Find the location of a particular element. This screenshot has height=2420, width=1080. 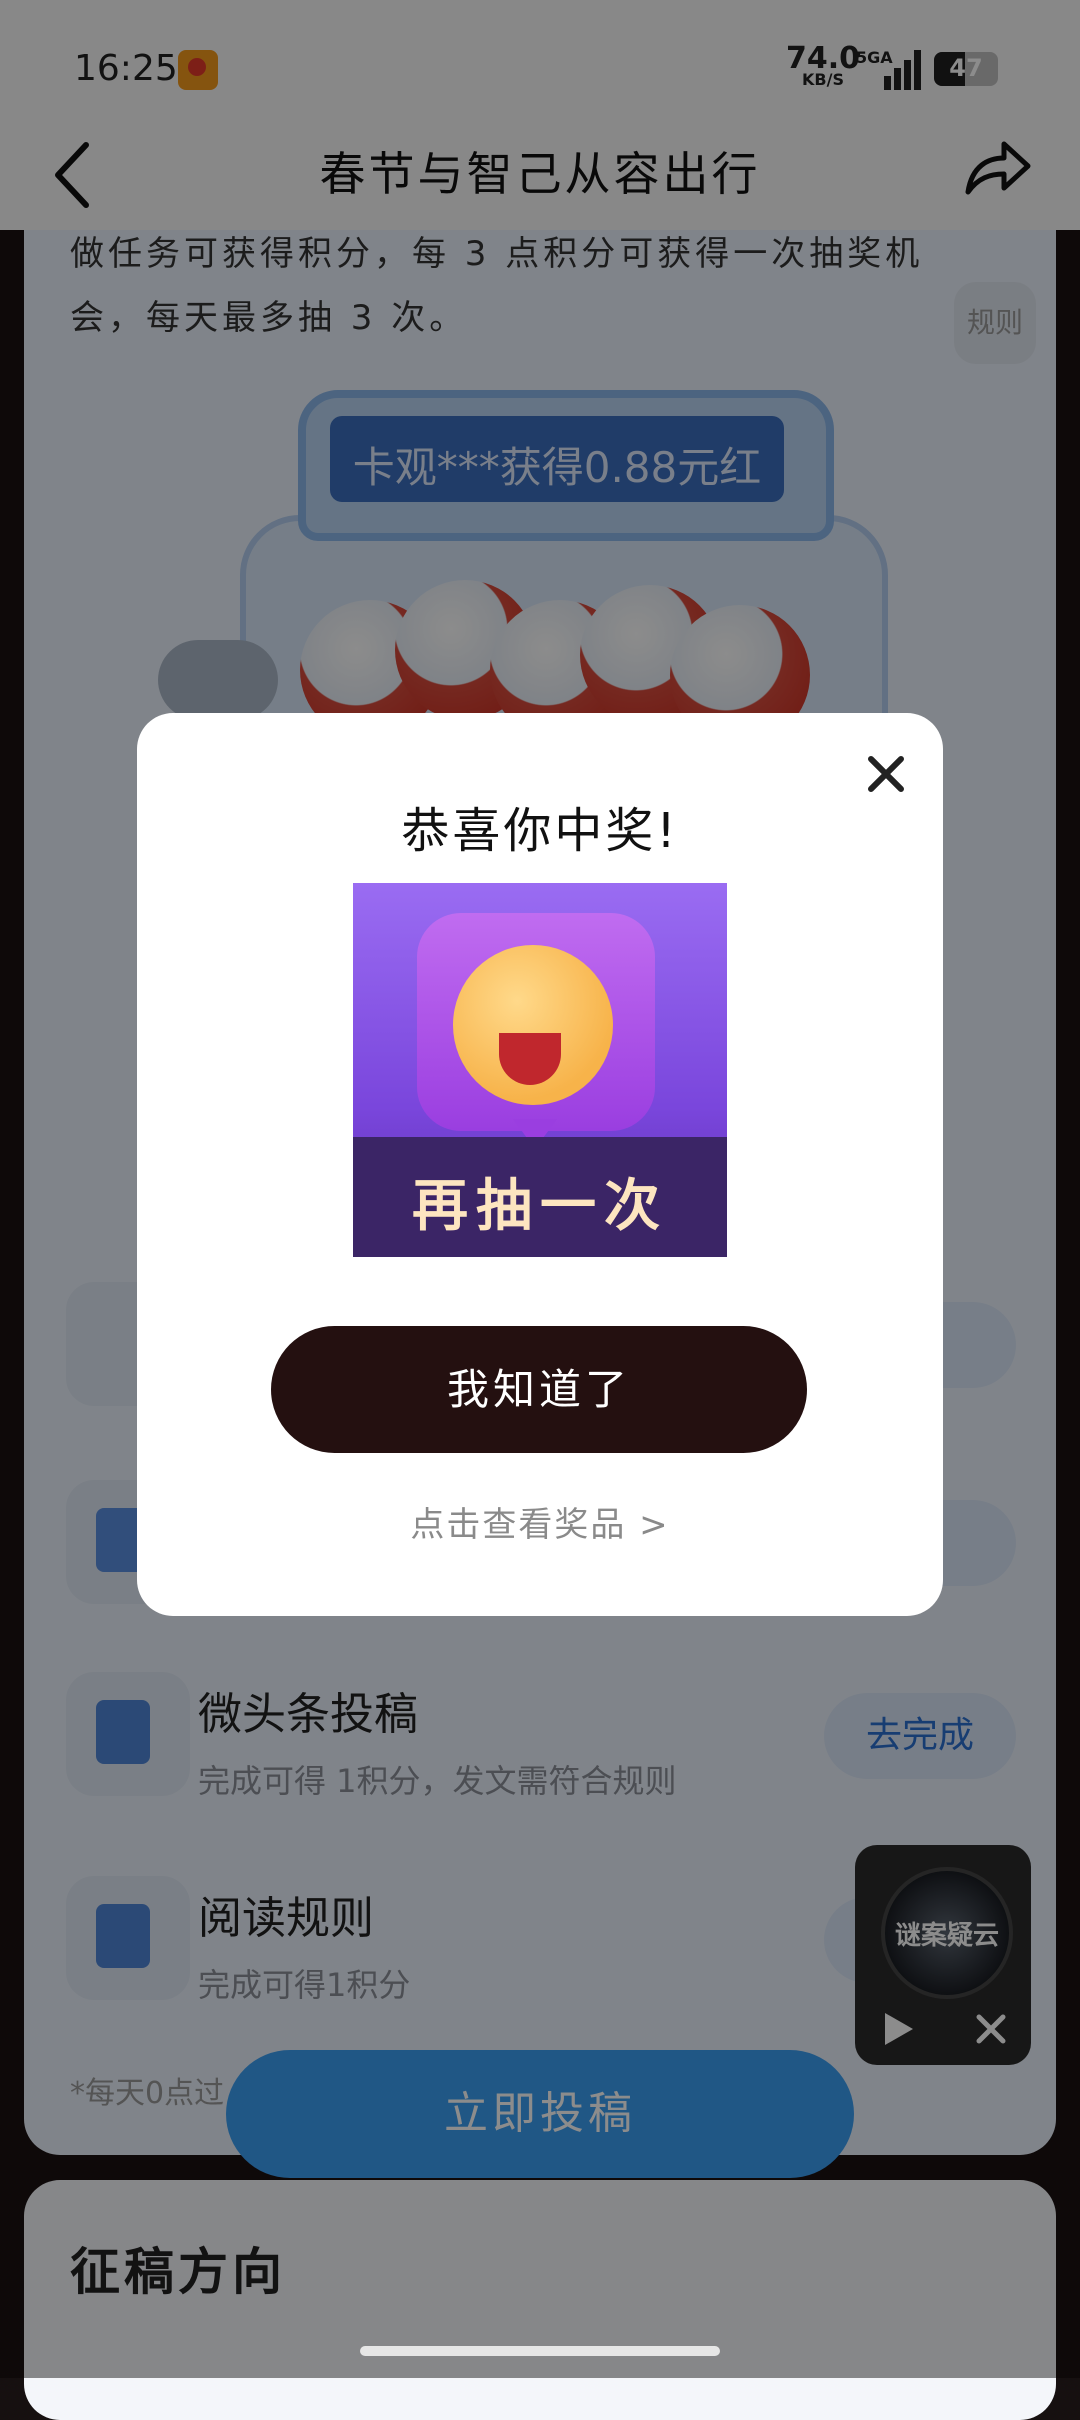

prize-label: 再抽一次 is located at coordinates (540, 1206).